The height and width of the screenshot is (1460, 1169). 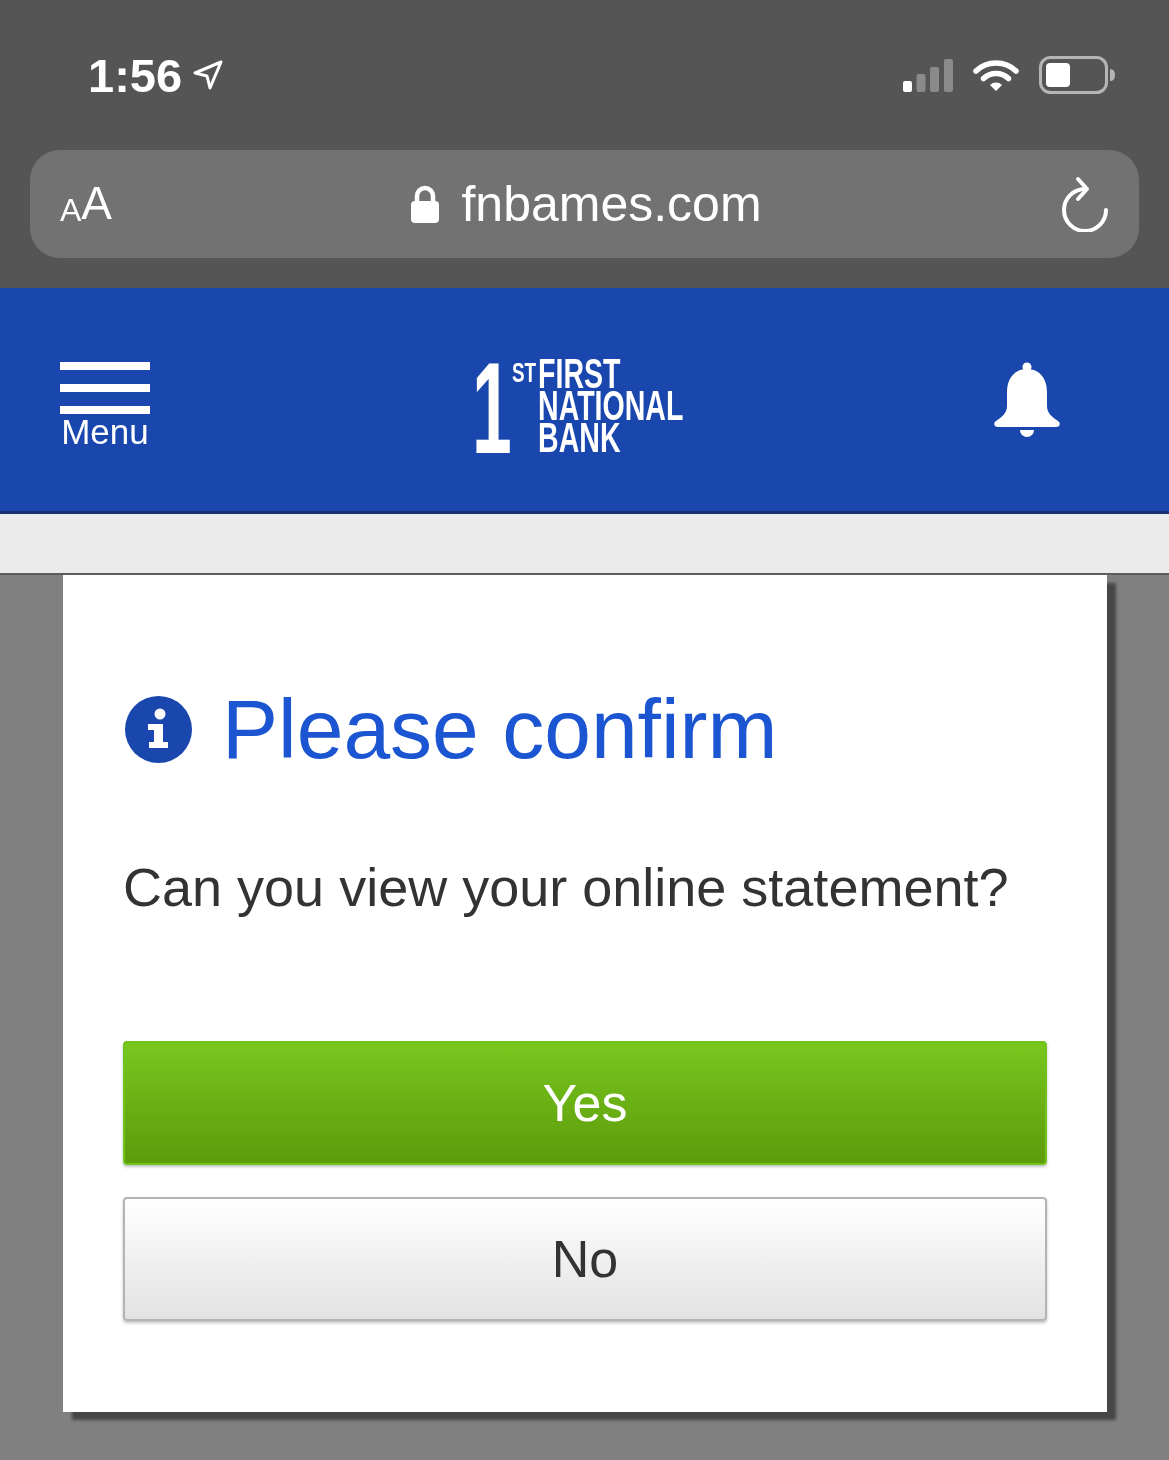 What do you see at coordinates (105, 388) in the screenshot?
I see `menu-icon` at bounding box center [105, 388].